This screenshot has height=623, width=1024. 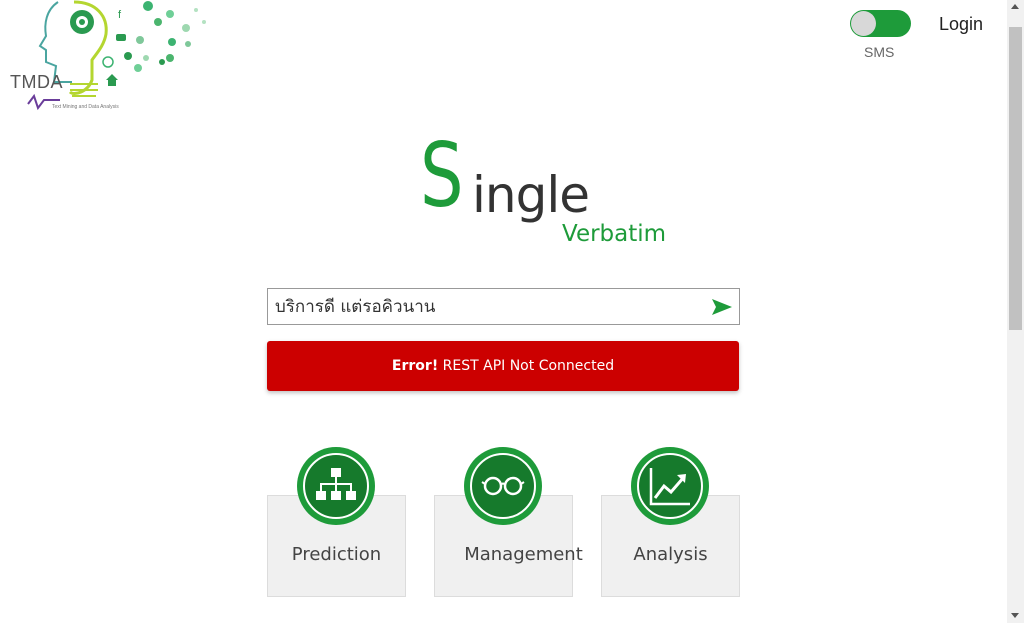 I want to click on trend-chart-icon, so click(x=669, y=487).